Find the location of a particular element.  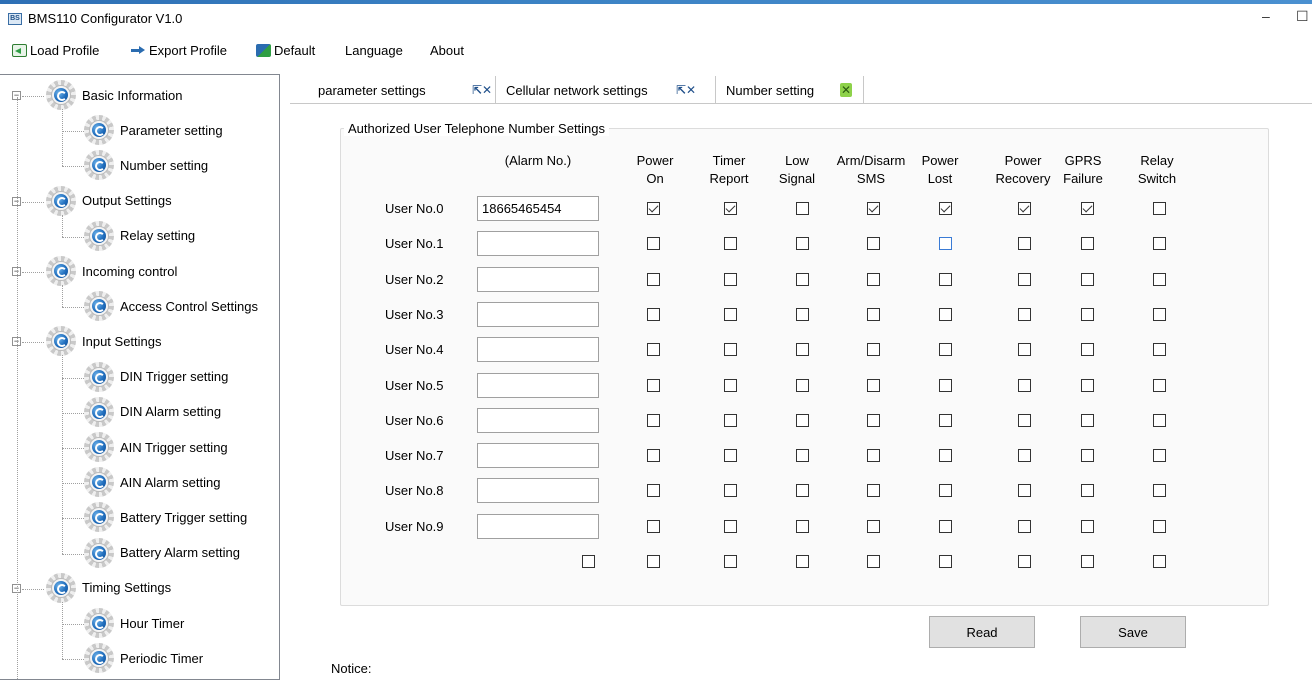

tab-close-icon: ✕ is located at coordinates (846, 90).